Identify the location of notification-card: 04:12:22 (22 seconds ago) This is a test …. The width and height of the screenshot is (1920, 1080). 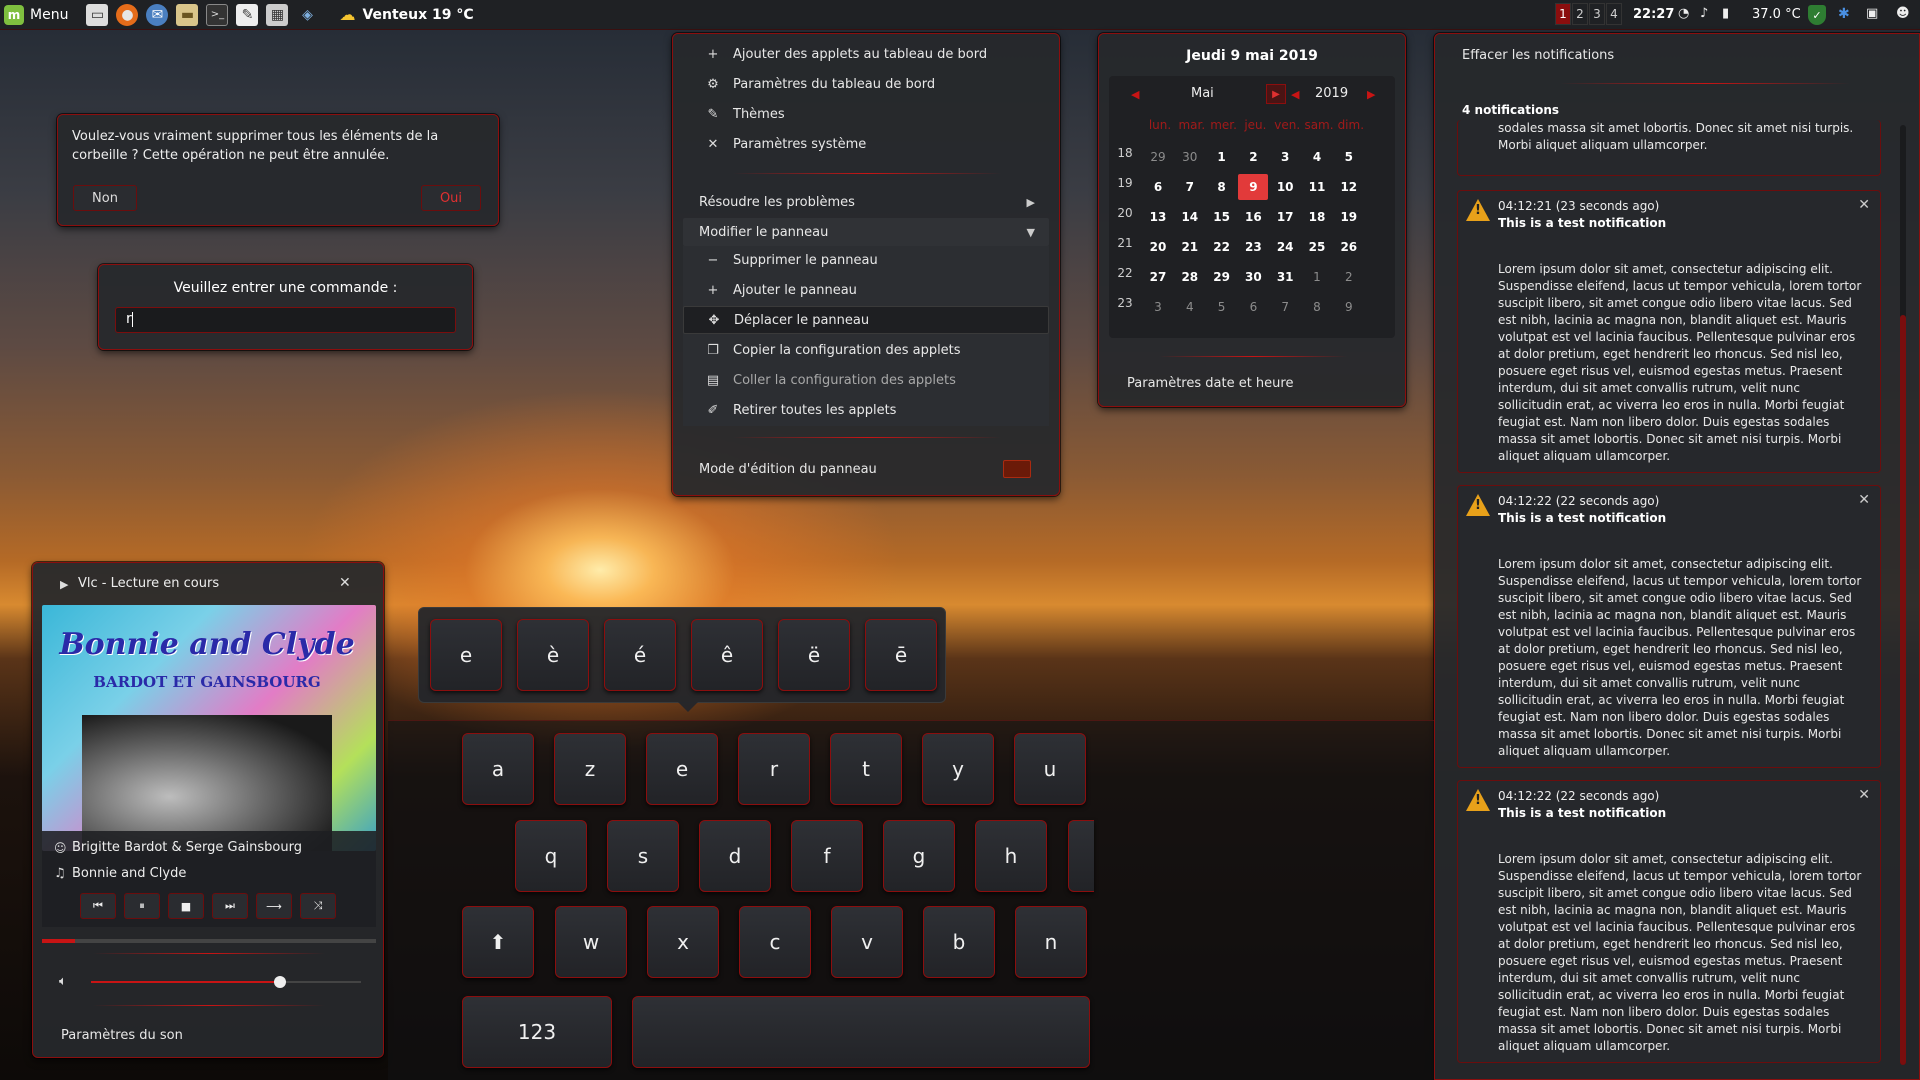
(1669, 626).